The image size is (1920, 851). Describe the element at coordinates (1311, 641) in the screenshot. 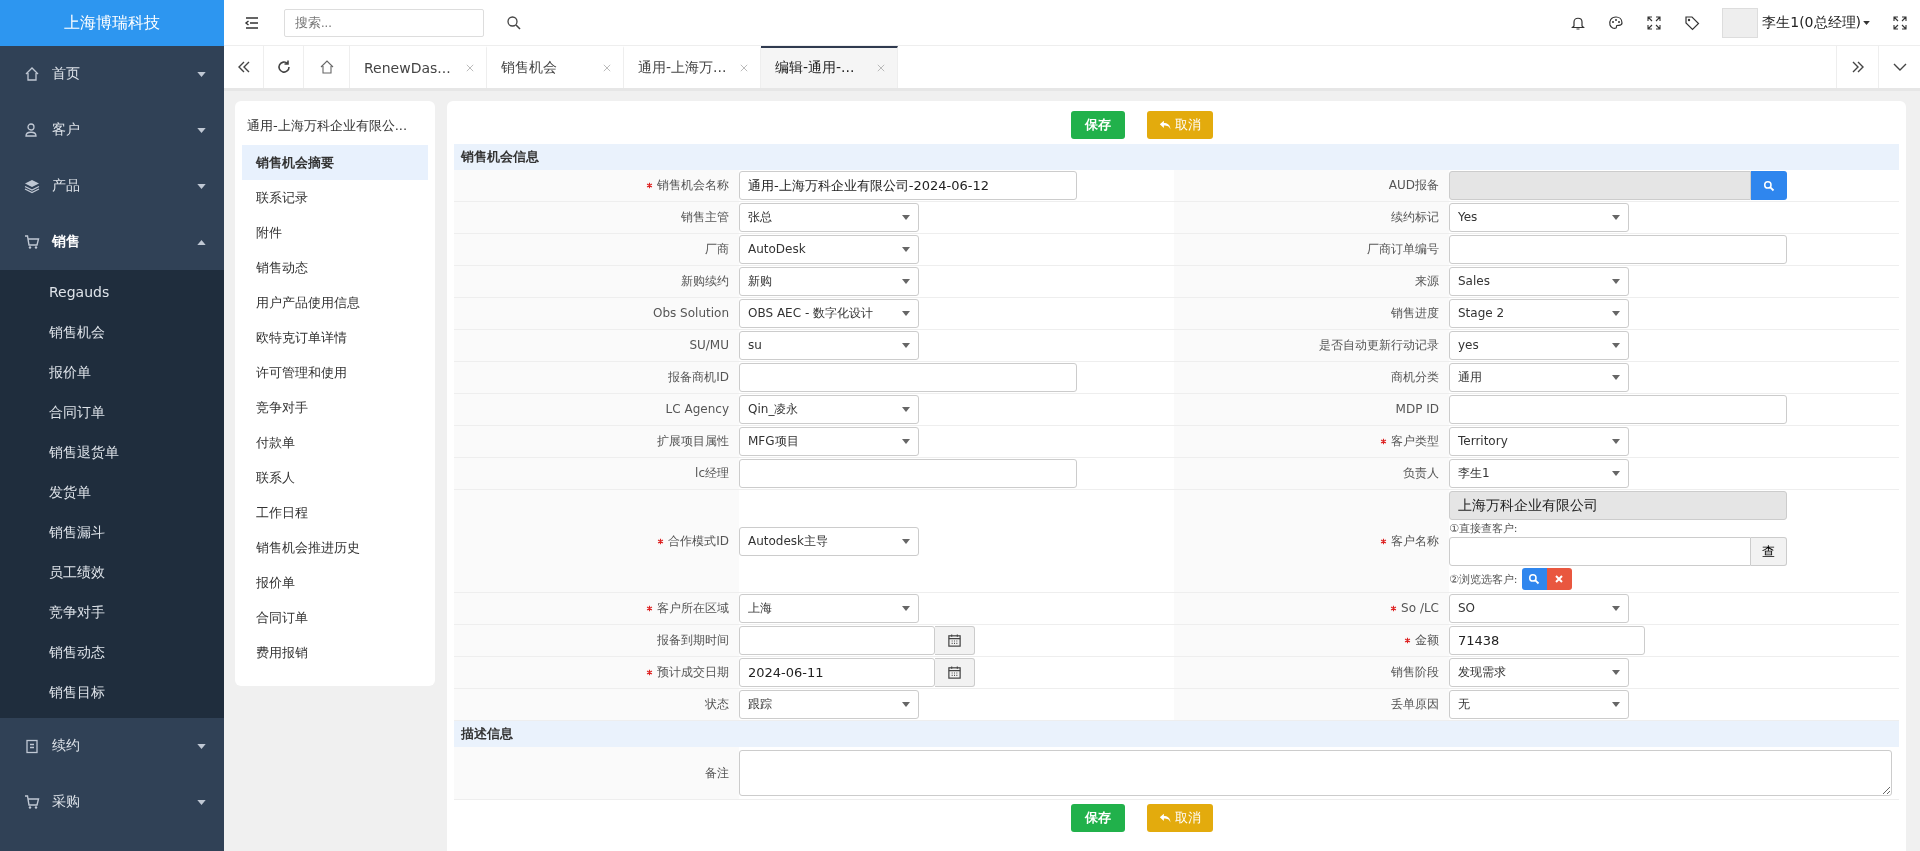

I see `field-label: 金额` at that location.